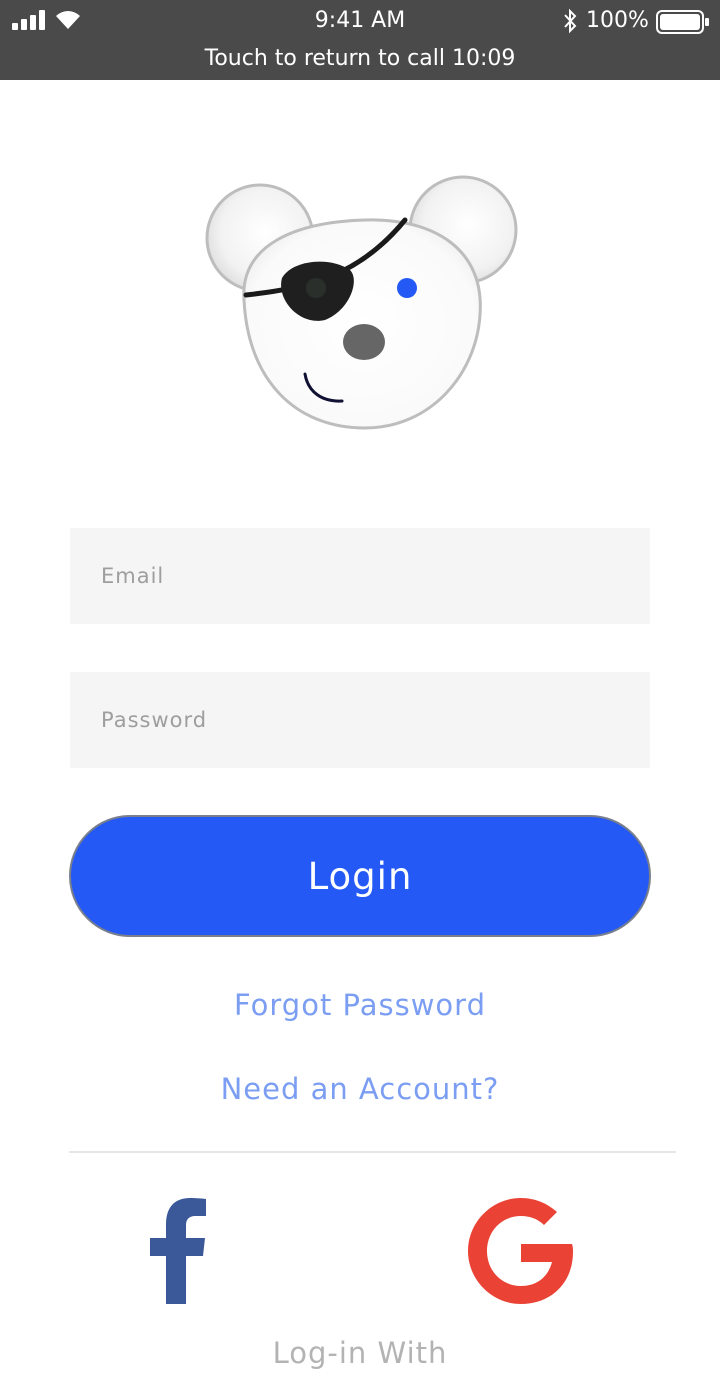 The image size is (720, 1400). What do you see at coordinates (361, 302) in the screenshot?
I see `pirate-bear-logo` at bounding box center [361, 302].